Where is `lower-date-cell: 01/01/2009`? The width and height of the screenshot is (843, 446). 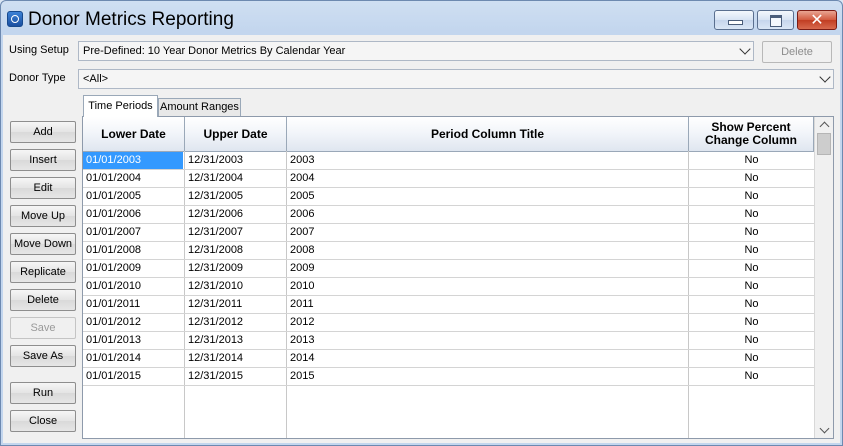
lower-date-cell: 01/01/2009 is located at coordinates (133, 268).